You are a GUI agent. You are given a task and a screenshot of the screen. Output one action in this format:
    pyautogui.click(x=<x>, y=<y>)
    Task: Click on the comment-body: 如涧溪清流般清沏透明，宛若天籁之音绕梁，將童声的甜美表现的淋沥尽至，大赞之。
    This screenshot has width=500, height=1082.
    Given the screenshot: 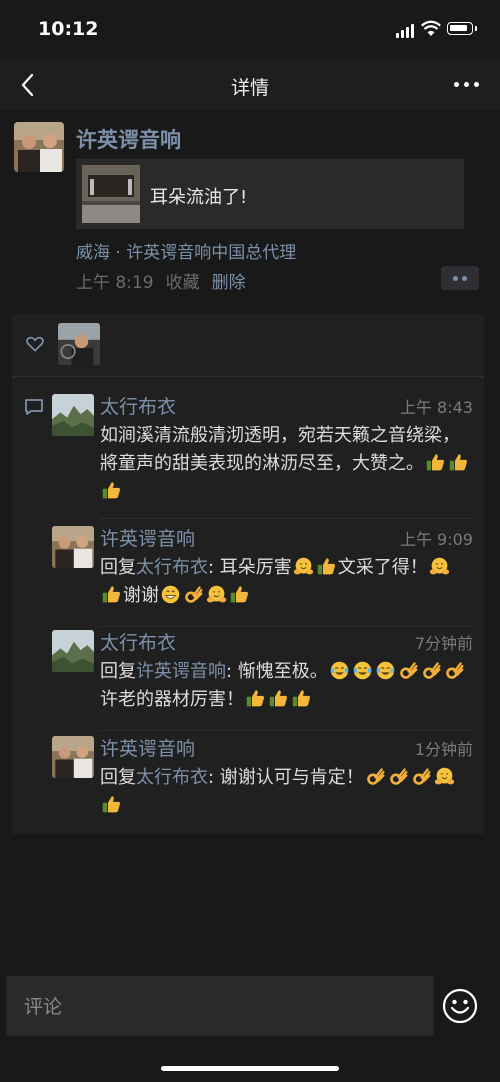 What is the action you would take?
    pyautogui.click(x=280, y=449)
    